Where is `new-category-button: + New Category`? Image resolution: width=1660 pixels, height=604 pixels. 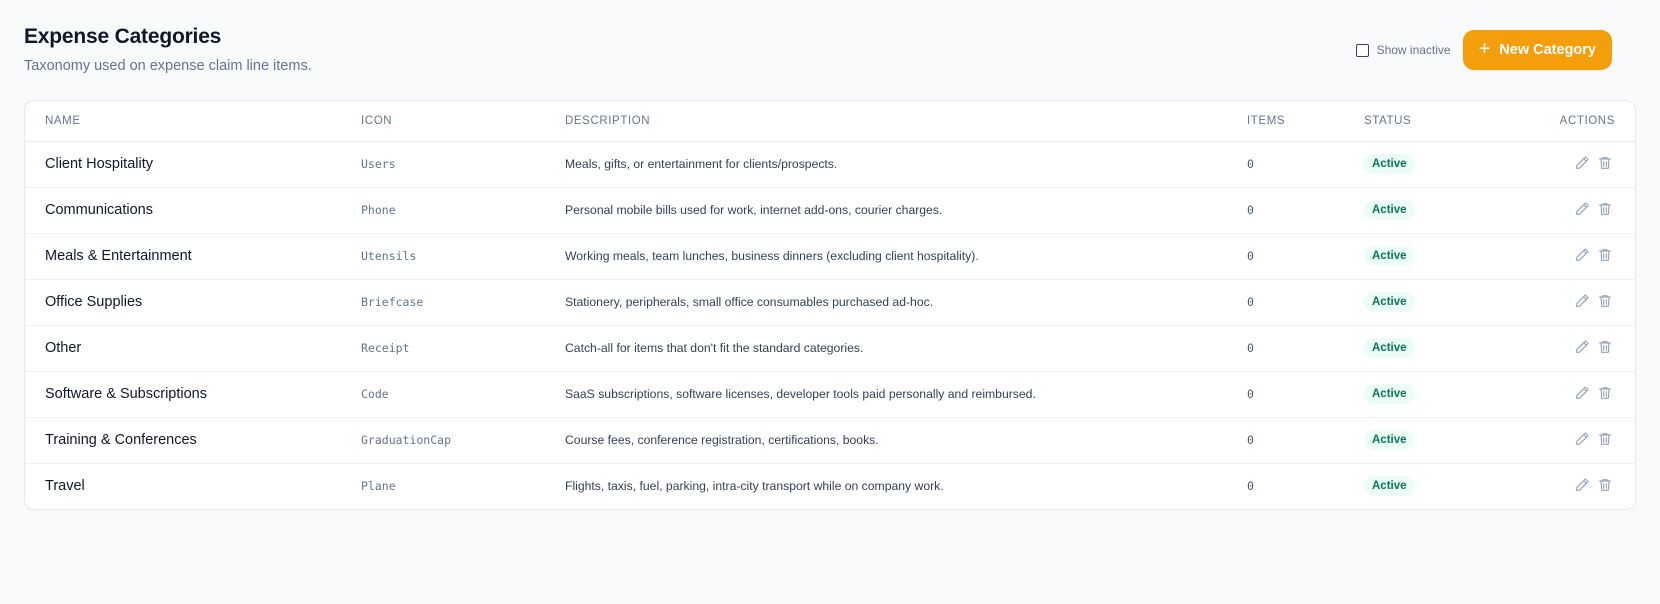 new-category-button: + New Category is located at coordinates (1537, 50).